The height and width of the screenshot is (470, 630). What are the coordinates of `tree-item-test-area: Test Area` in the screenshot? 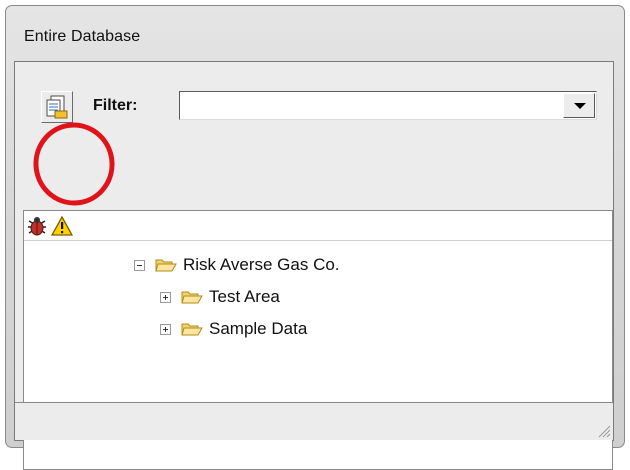 It's located at (220, 297).